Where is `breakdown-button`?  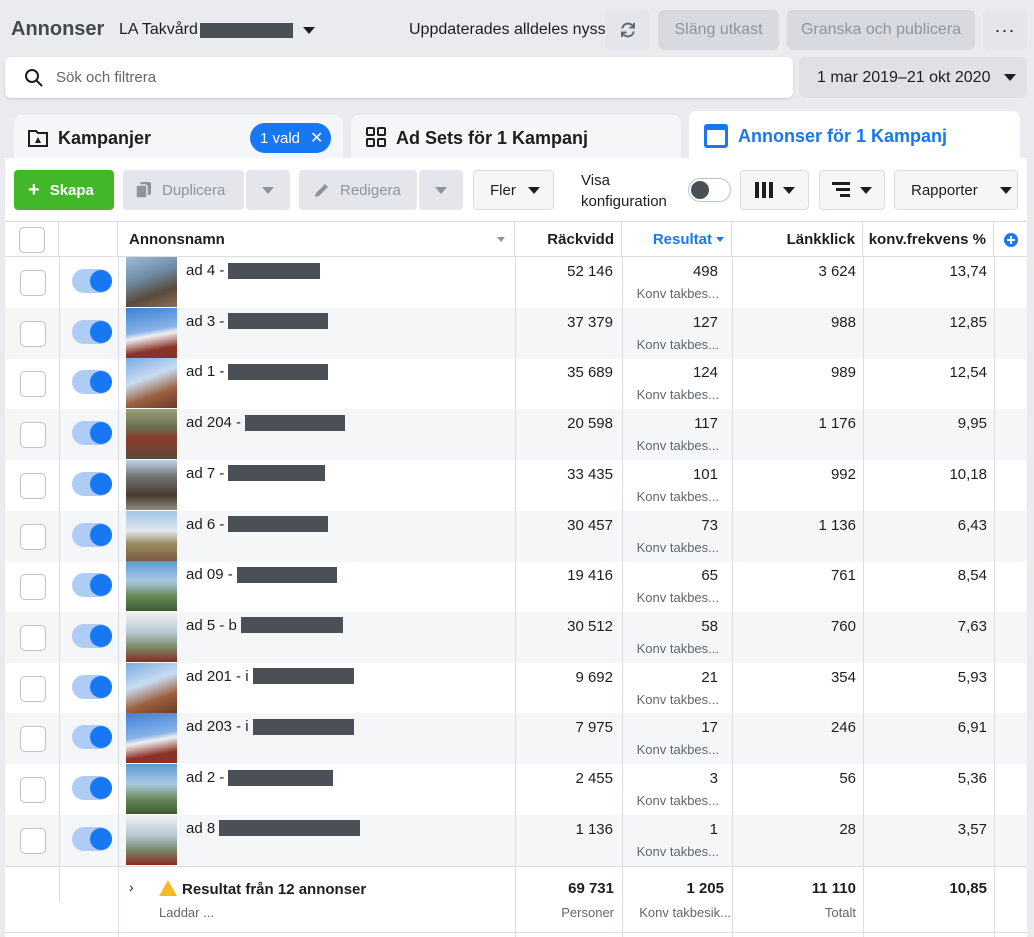 breakdown-button is located at coordinates (852, 190).